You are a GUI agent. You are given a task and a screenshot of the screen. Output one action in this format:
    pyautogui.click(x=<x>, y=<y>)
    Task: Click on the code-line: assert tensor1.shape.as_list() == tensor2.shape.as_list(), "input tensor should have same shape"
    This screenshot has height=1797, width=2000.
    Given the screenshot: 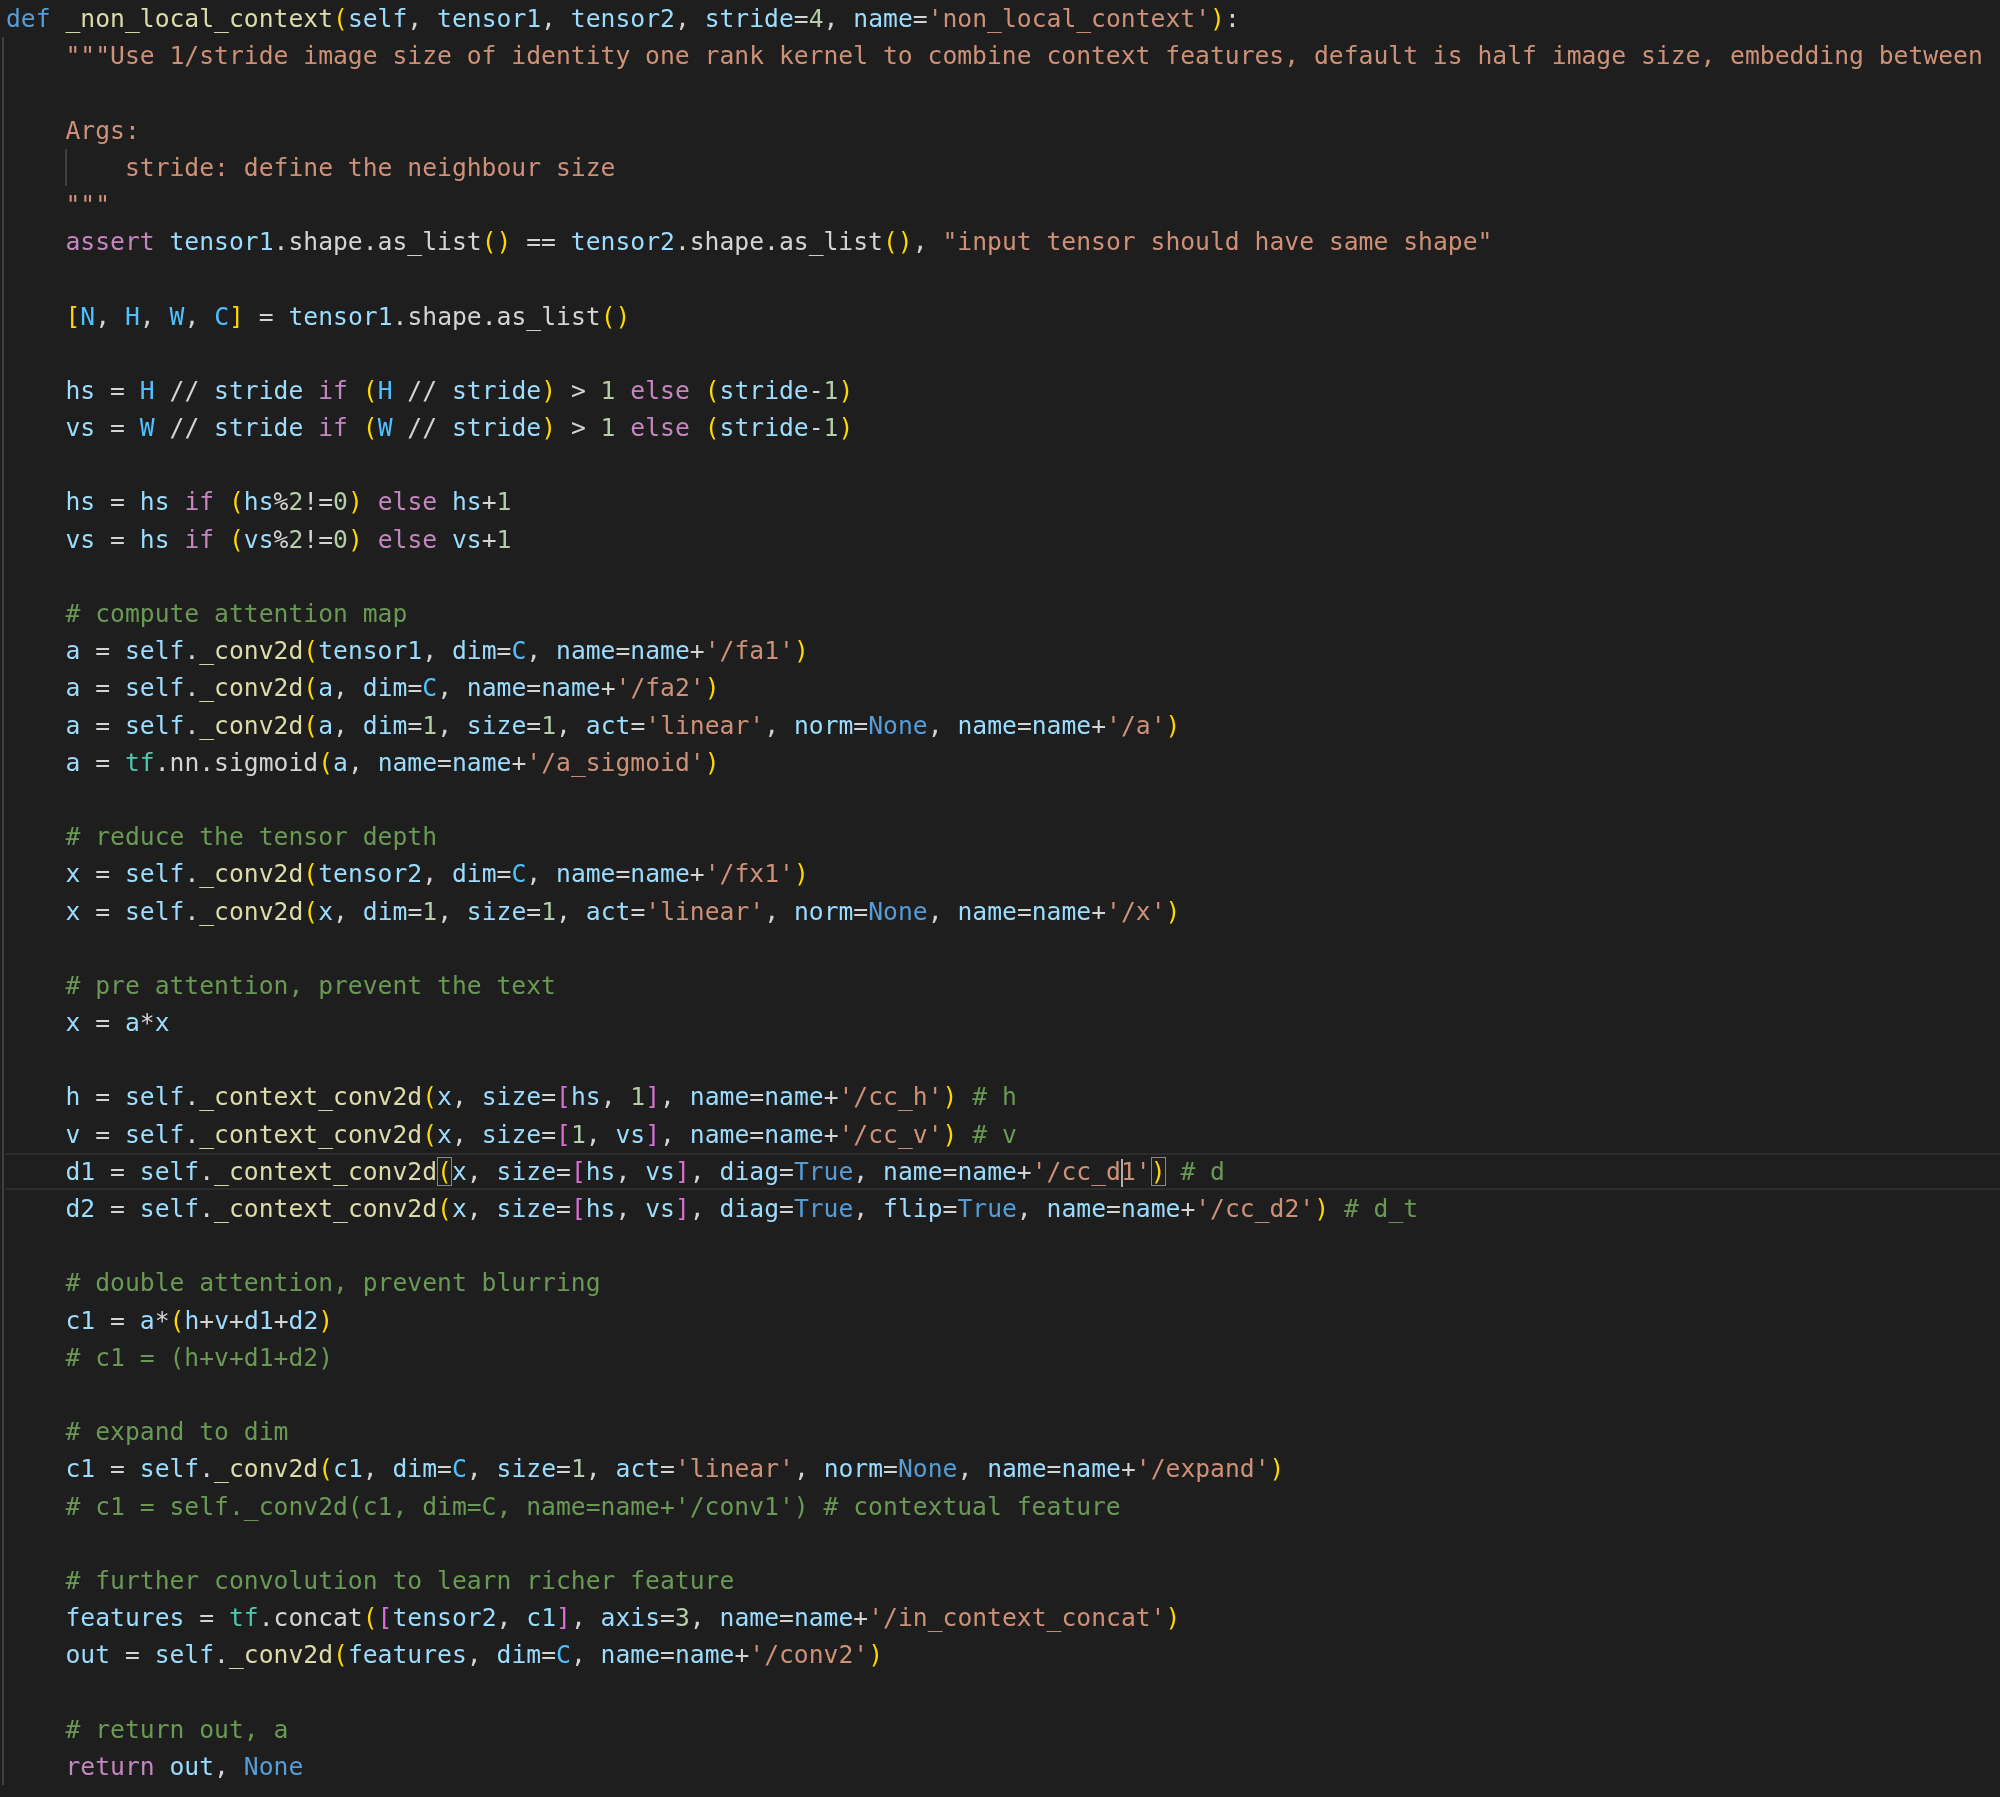 What is the action you would take?
    pyautogui.click(x=779, y=242)
    